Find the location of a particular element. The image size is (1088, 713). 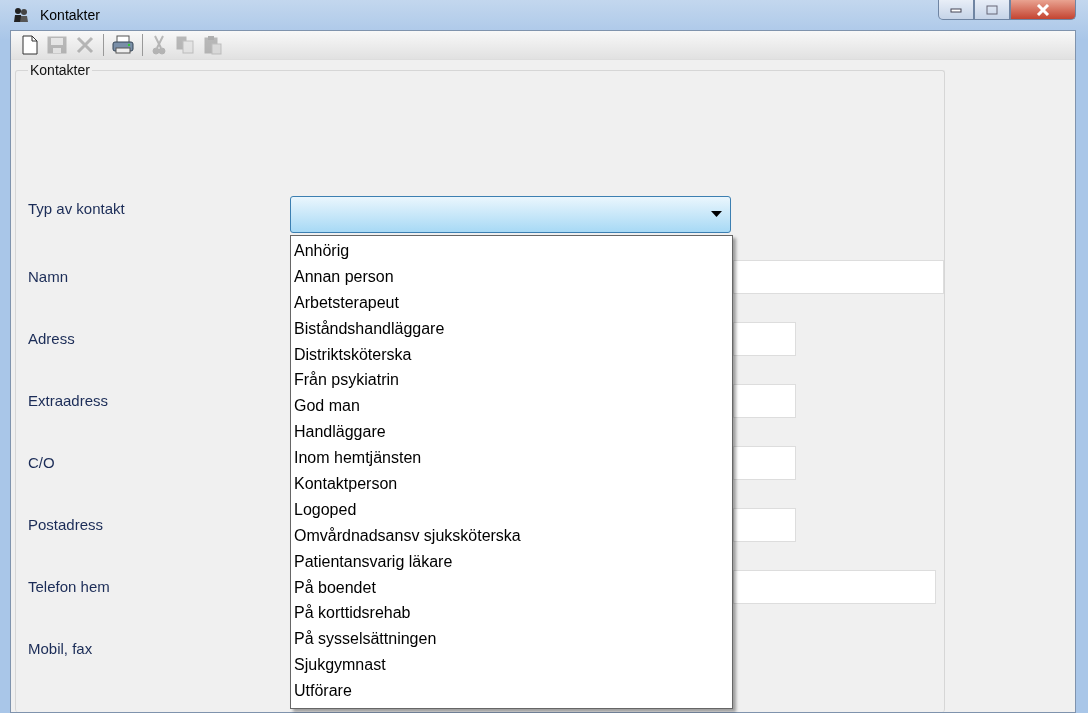

minimize-icon is located at coordinates (956, 9).